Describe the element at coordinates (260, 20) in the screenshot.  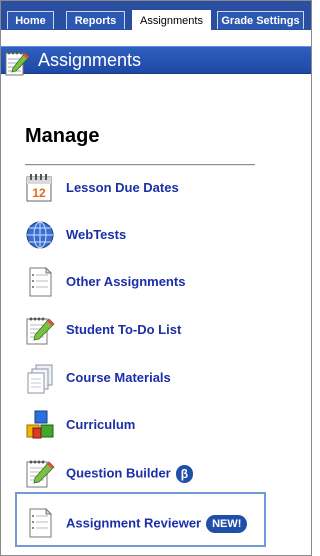
I see `tab-grade-settings: Grade Settings` at that location.